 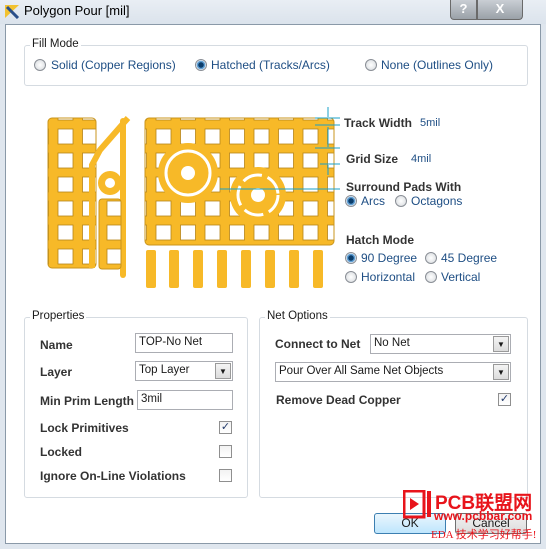 What do you see at coordinates (469, 258) in the screenshot?
I see `hatch-45-label: 45 Degree` at bounding box center [469, 258].